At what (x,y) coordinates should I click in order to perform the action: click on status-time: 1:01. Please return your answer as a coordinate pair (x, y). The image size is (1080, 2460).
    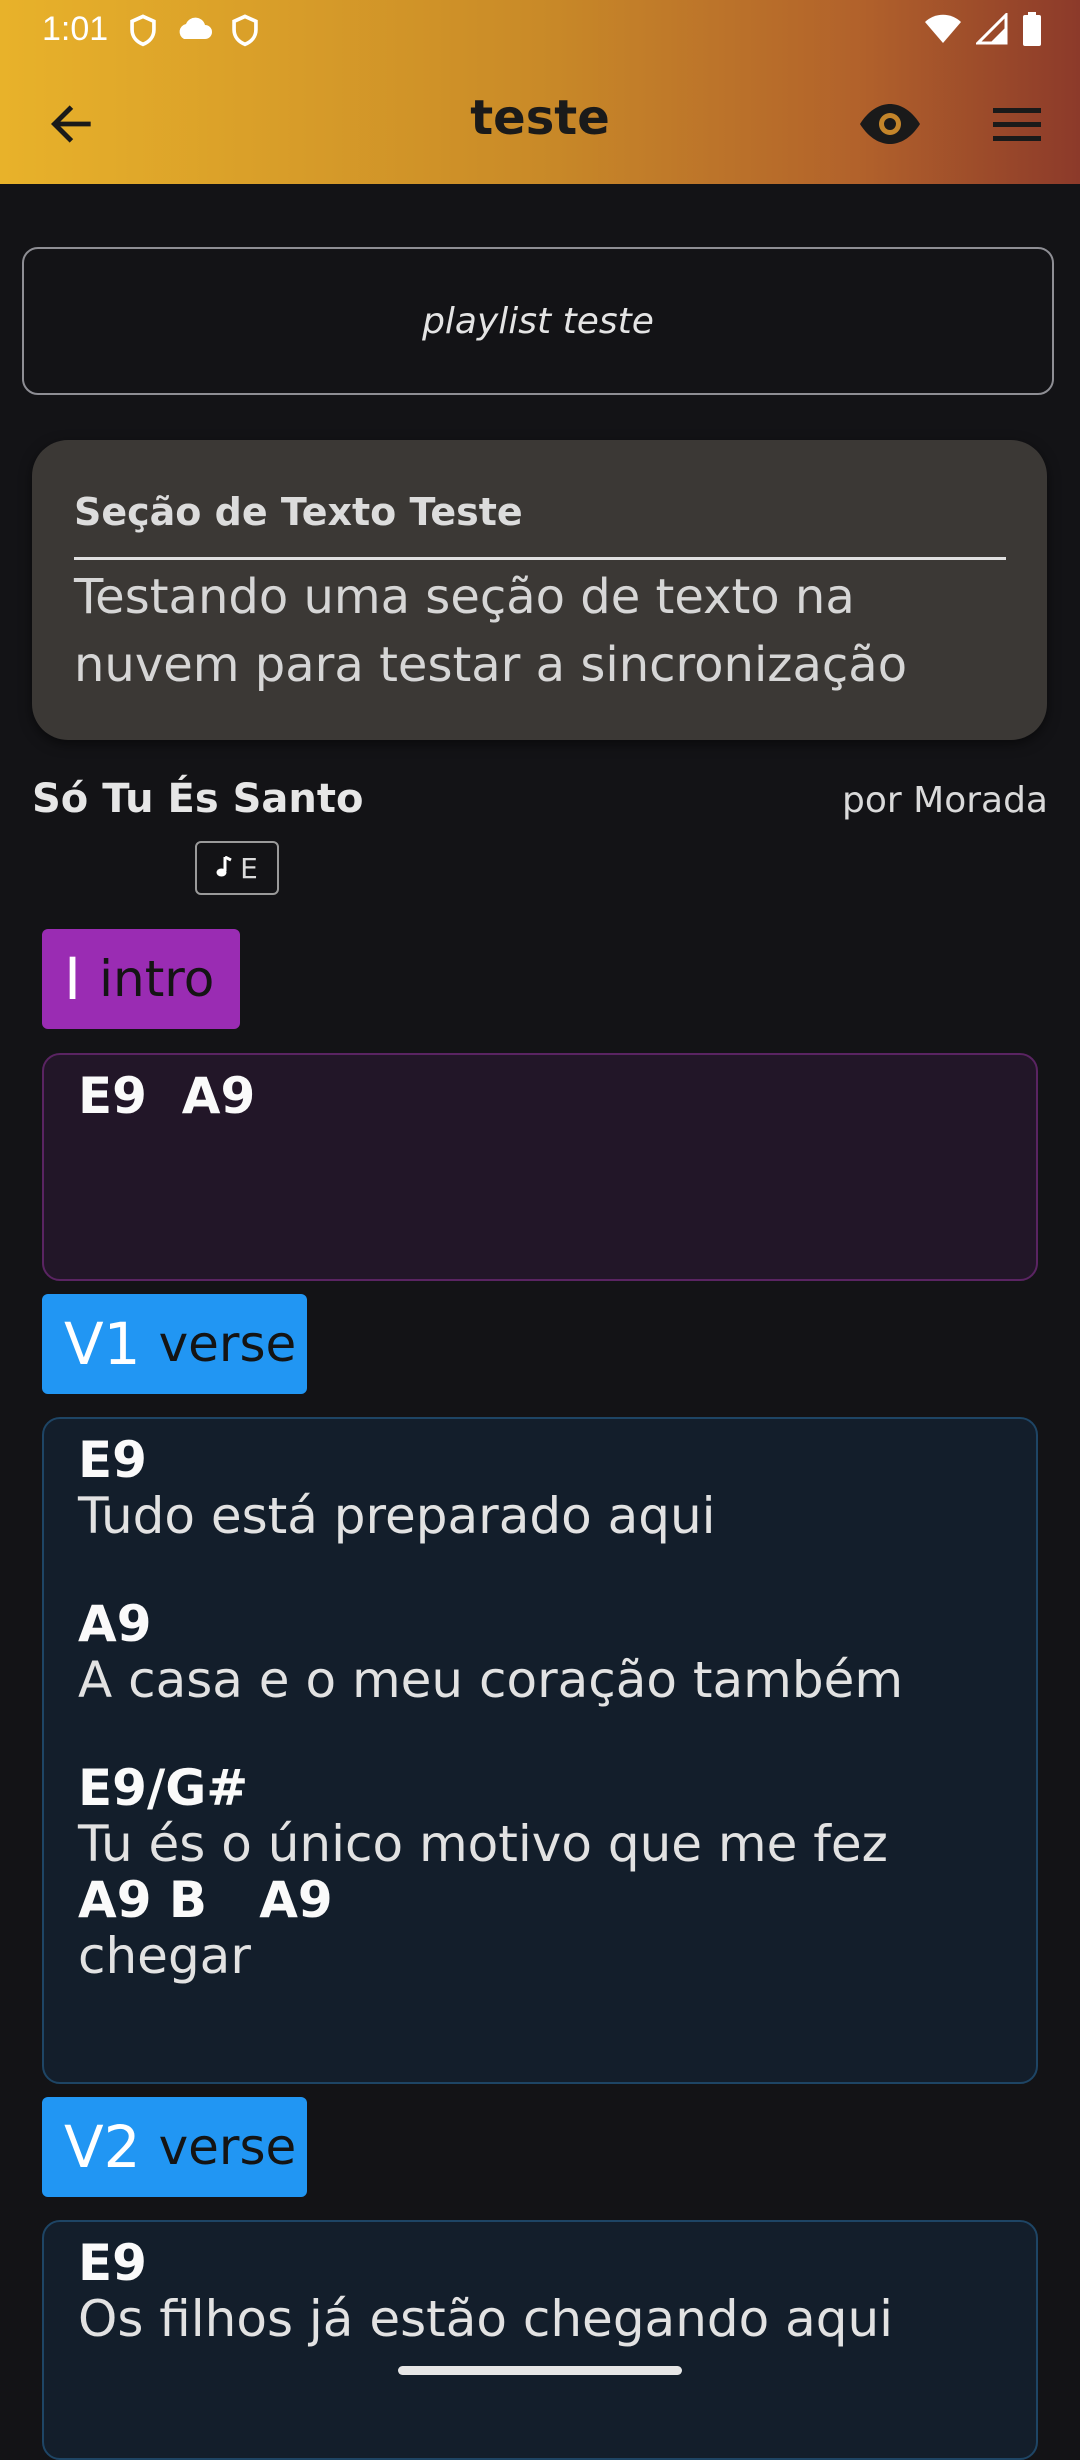
    Looking at the image, I should click on (75, 29).